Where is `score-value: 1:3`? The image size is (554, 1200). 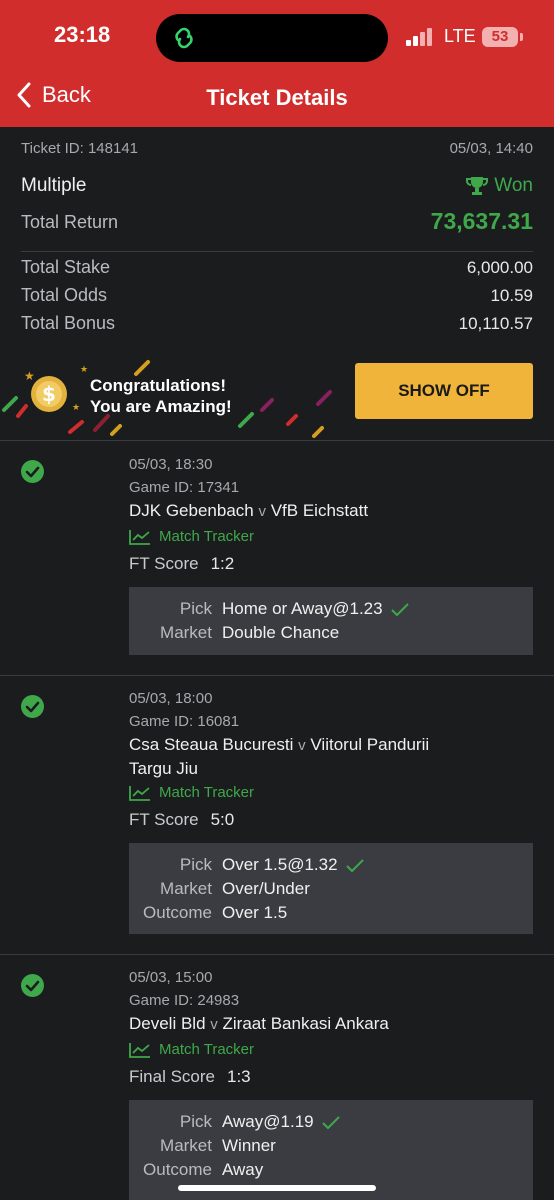 score-value: 1:3 is located at coordinates (238, 1076).